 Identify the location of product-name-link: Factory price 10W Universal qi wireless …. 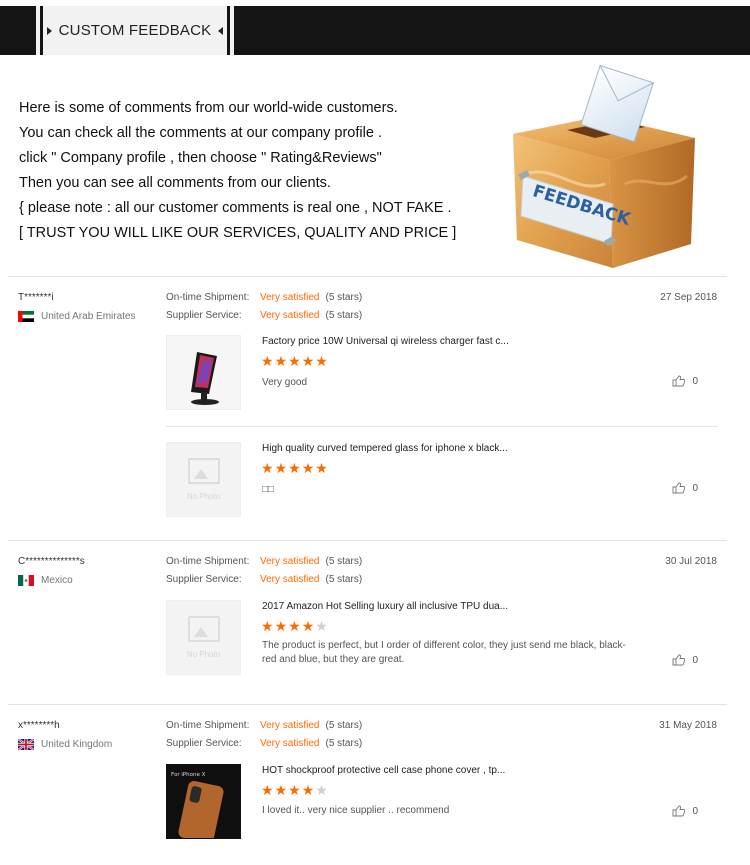
(385, 341).